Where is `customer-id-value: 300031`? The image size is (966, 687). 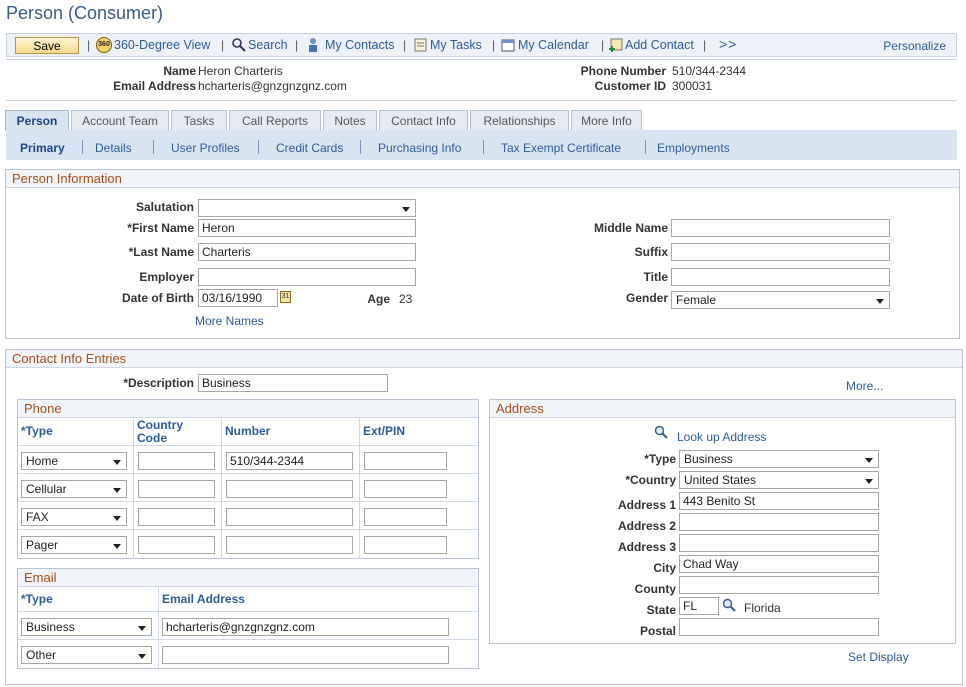 customer-id-value: 300031 is located at coordinates (692, 86).